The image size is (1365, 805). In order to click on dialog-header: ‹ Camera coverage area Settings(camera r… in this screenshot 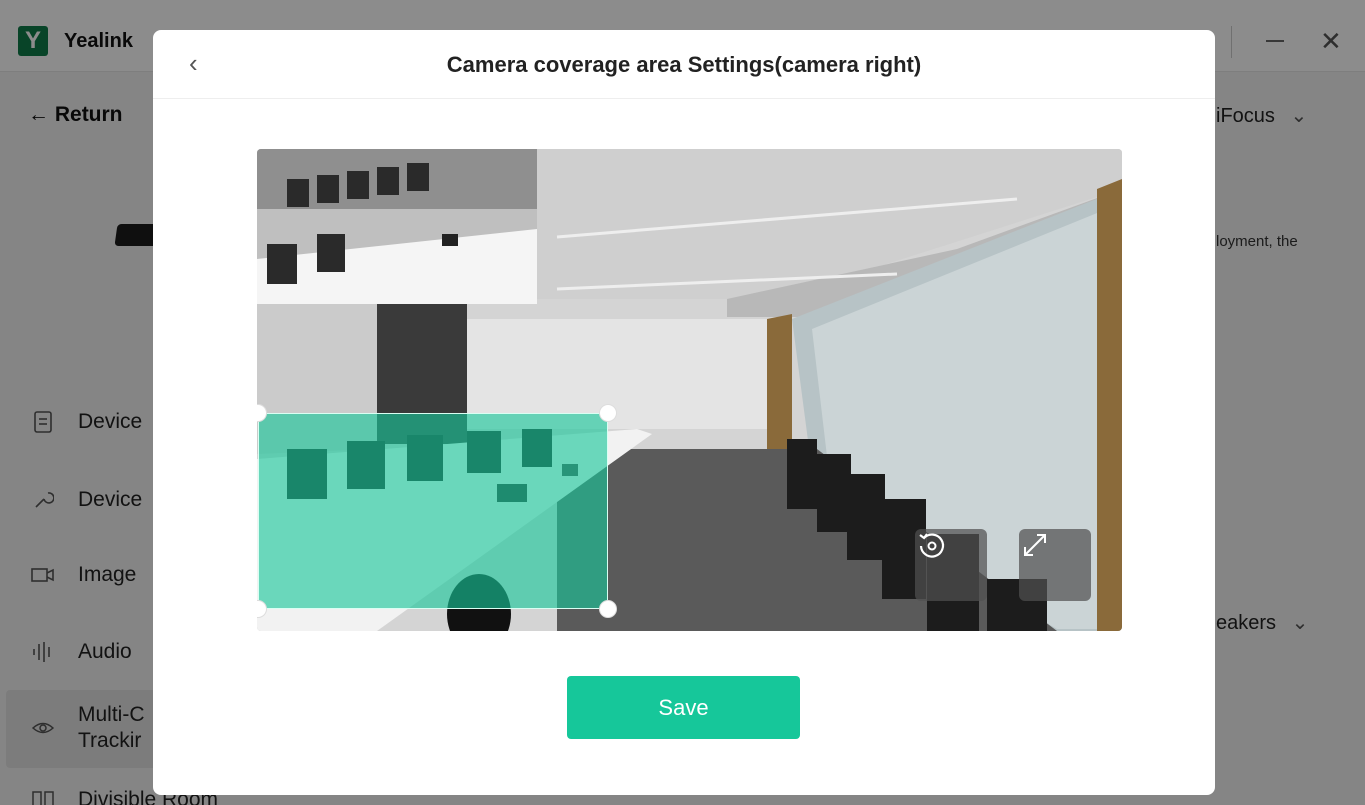, I will do `click(684, 64)`.